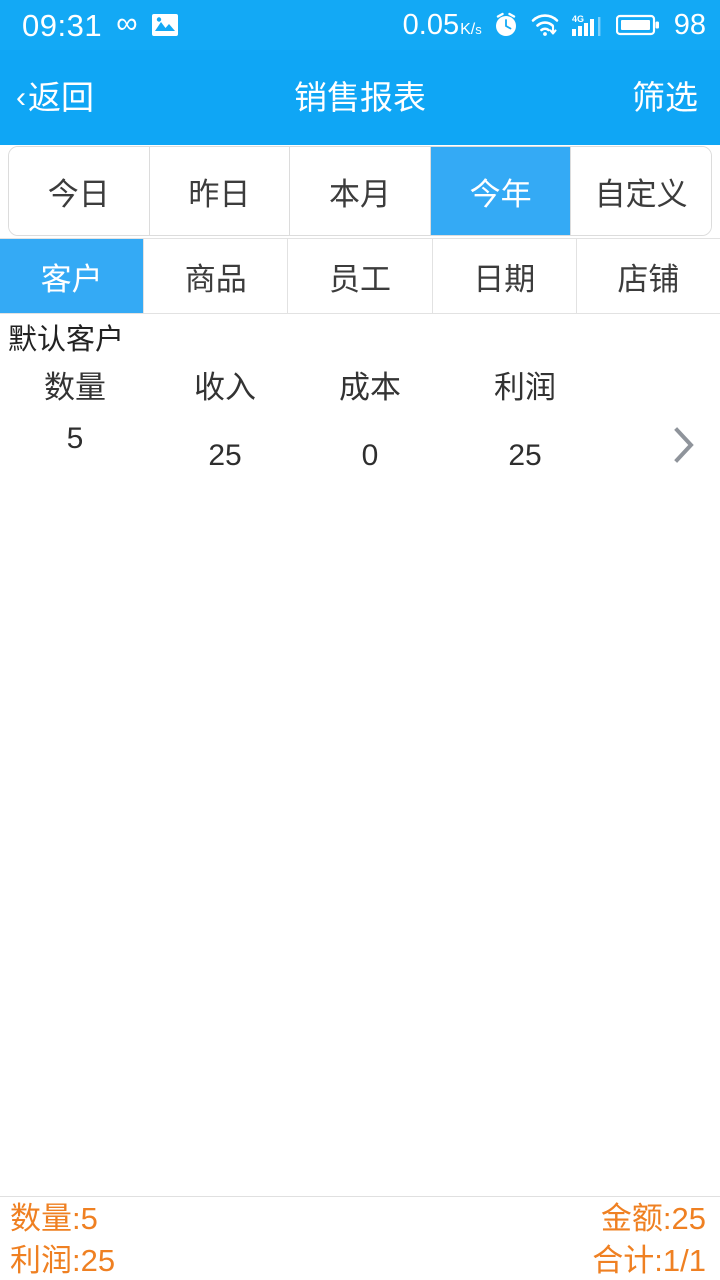  I want to click on status-clock: 09:31, so click(62, 25).